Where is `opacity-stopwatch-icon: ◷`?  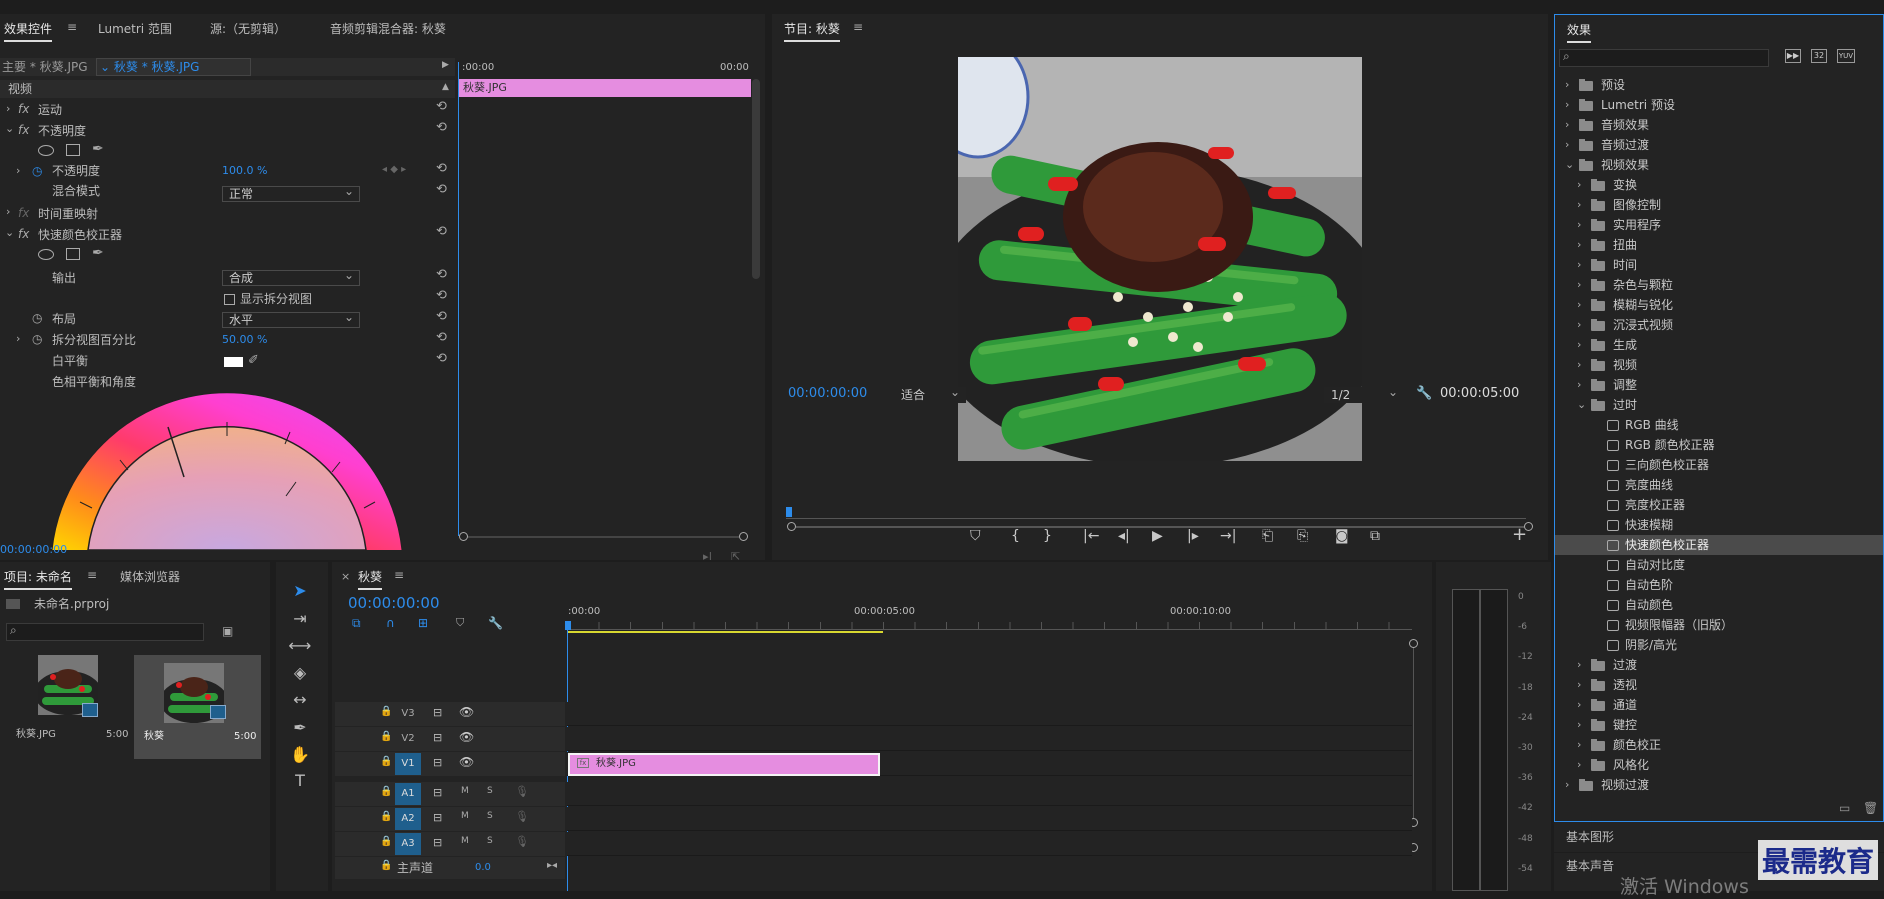 opacity-stopwatch-icon: ◷ is located at coordinates (37, 171).